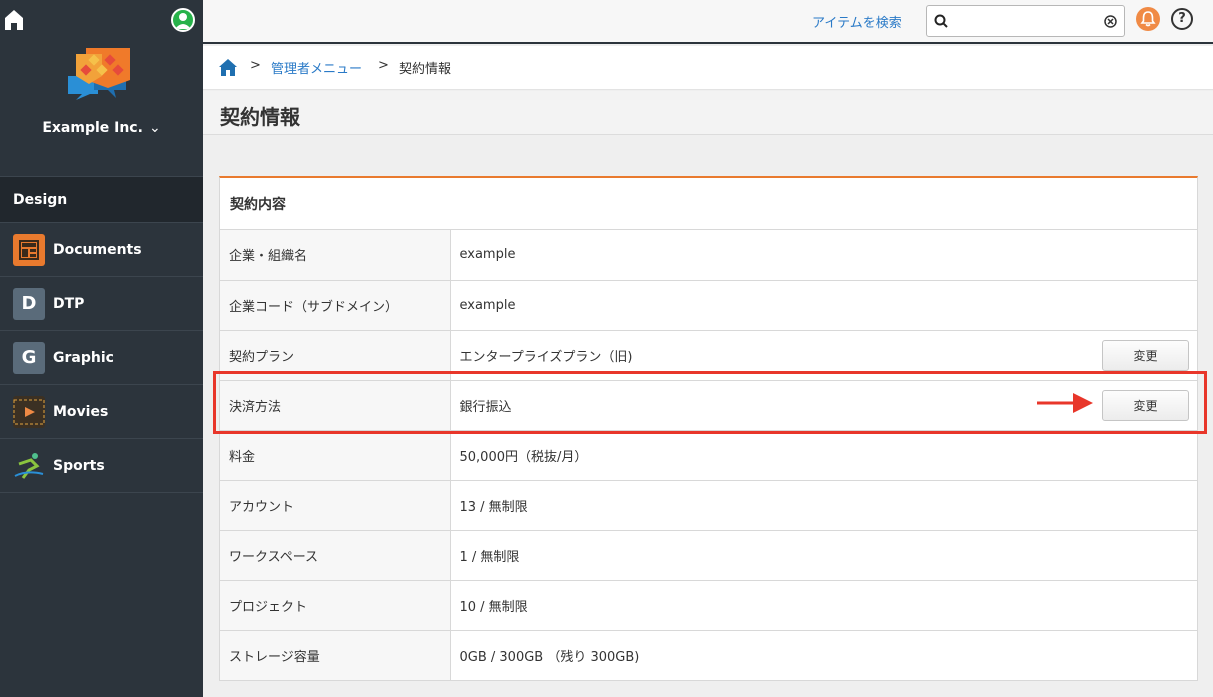  What do you see at coordinates (708, 655) in the screenshot?
I see `table-row: ストレージ容量 0GB / 300GB （残り 300GB)` at bounding box center [708, 655].